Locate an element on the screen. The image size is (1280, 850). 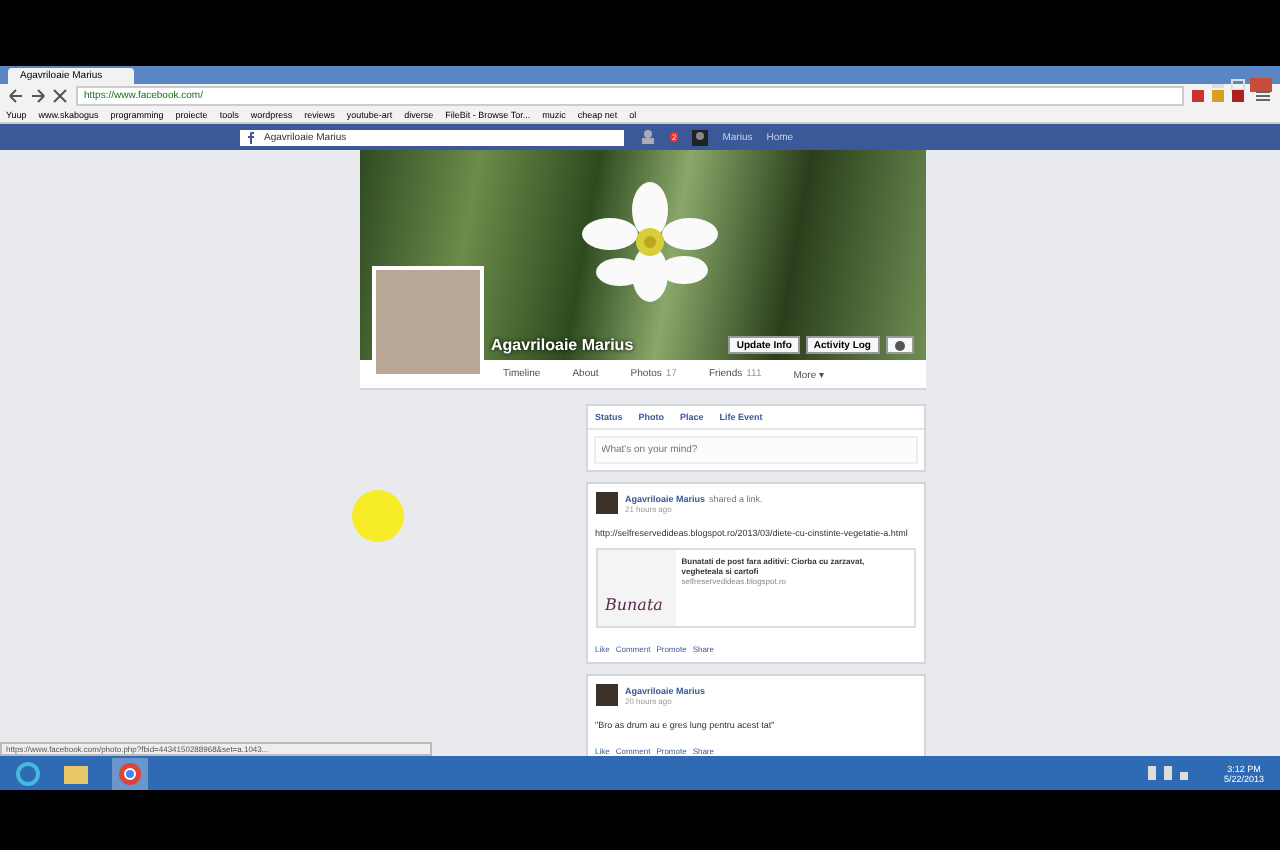
window-controls-icon is located at coordinates (1242, 85).